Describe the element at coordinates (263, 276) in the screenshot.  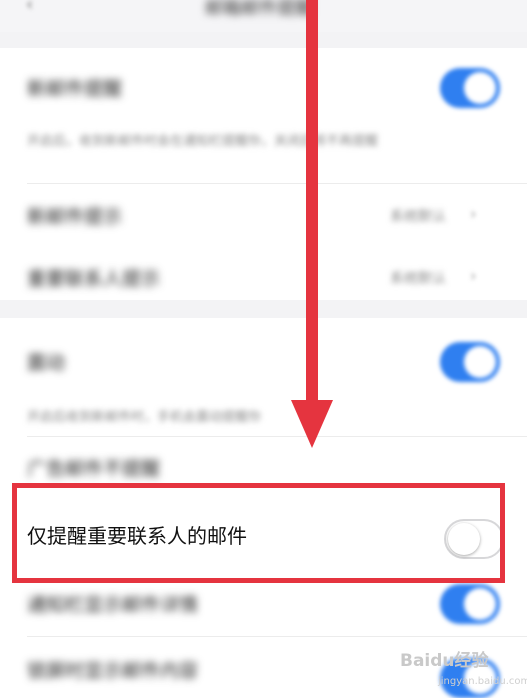
I see `important-sound-row: 重要联系人提示 系统默认 ›` at that location.